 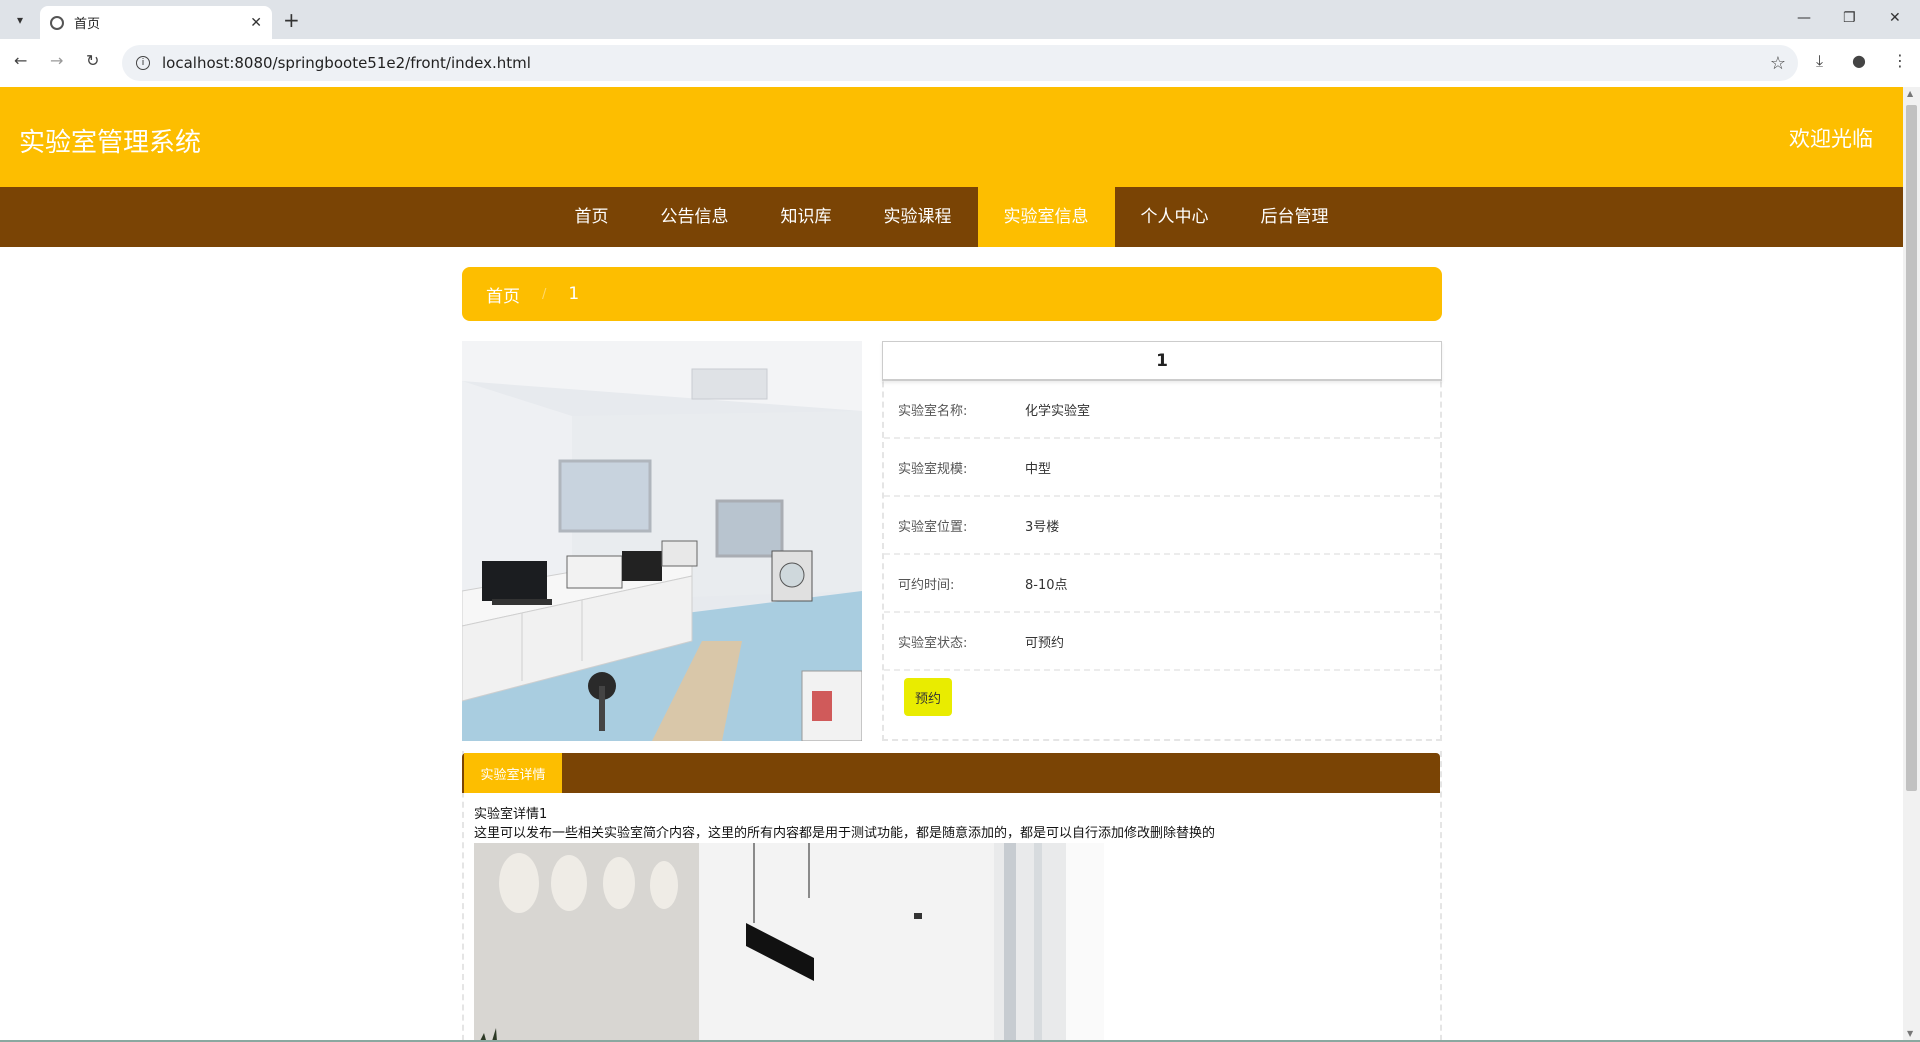 What do you see at coordinates (933, 527) in the screenshot?
I see `info-label: 实验室位置:` at bounding box center [933, 527].